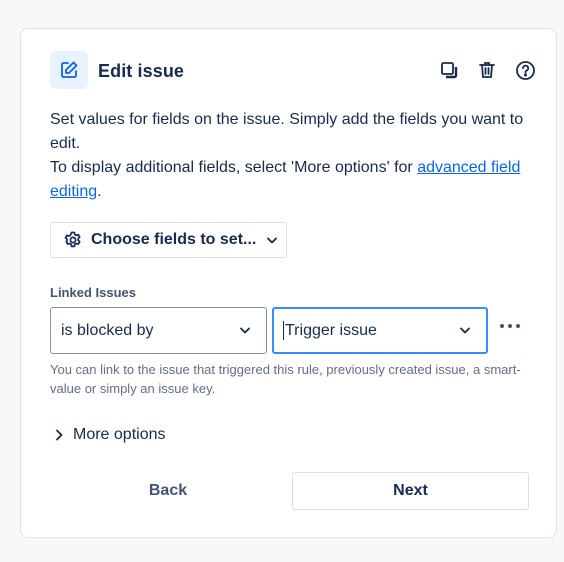  Describe the element at coordinates (107, 330) in the screenshot. I see `link-type-value: is blocked by` at that location.